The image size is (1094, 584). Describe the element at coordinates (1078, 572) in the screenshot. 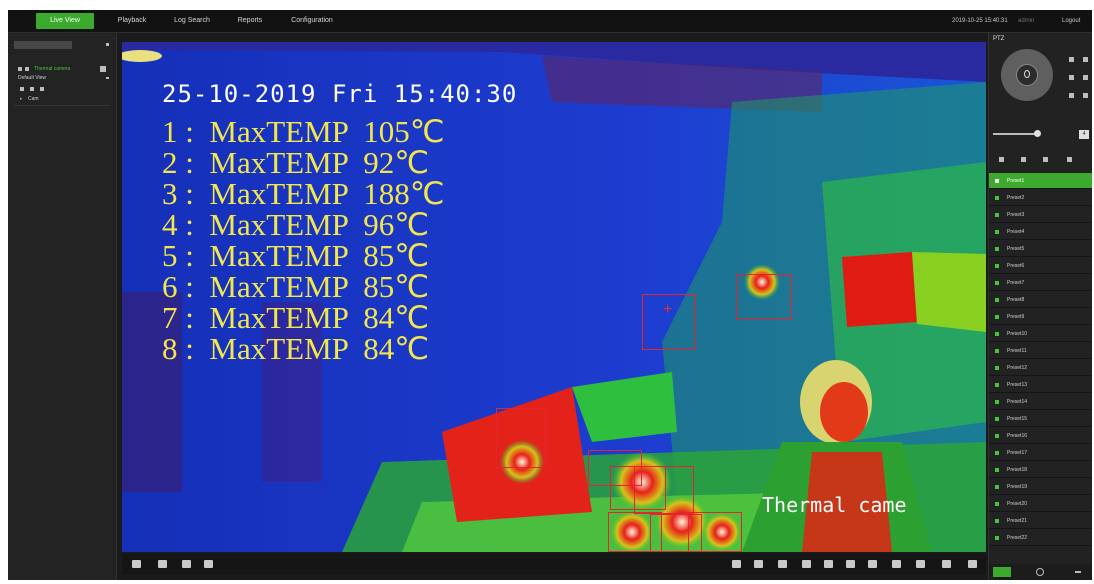

I see `delete-preset-icon` at that location.